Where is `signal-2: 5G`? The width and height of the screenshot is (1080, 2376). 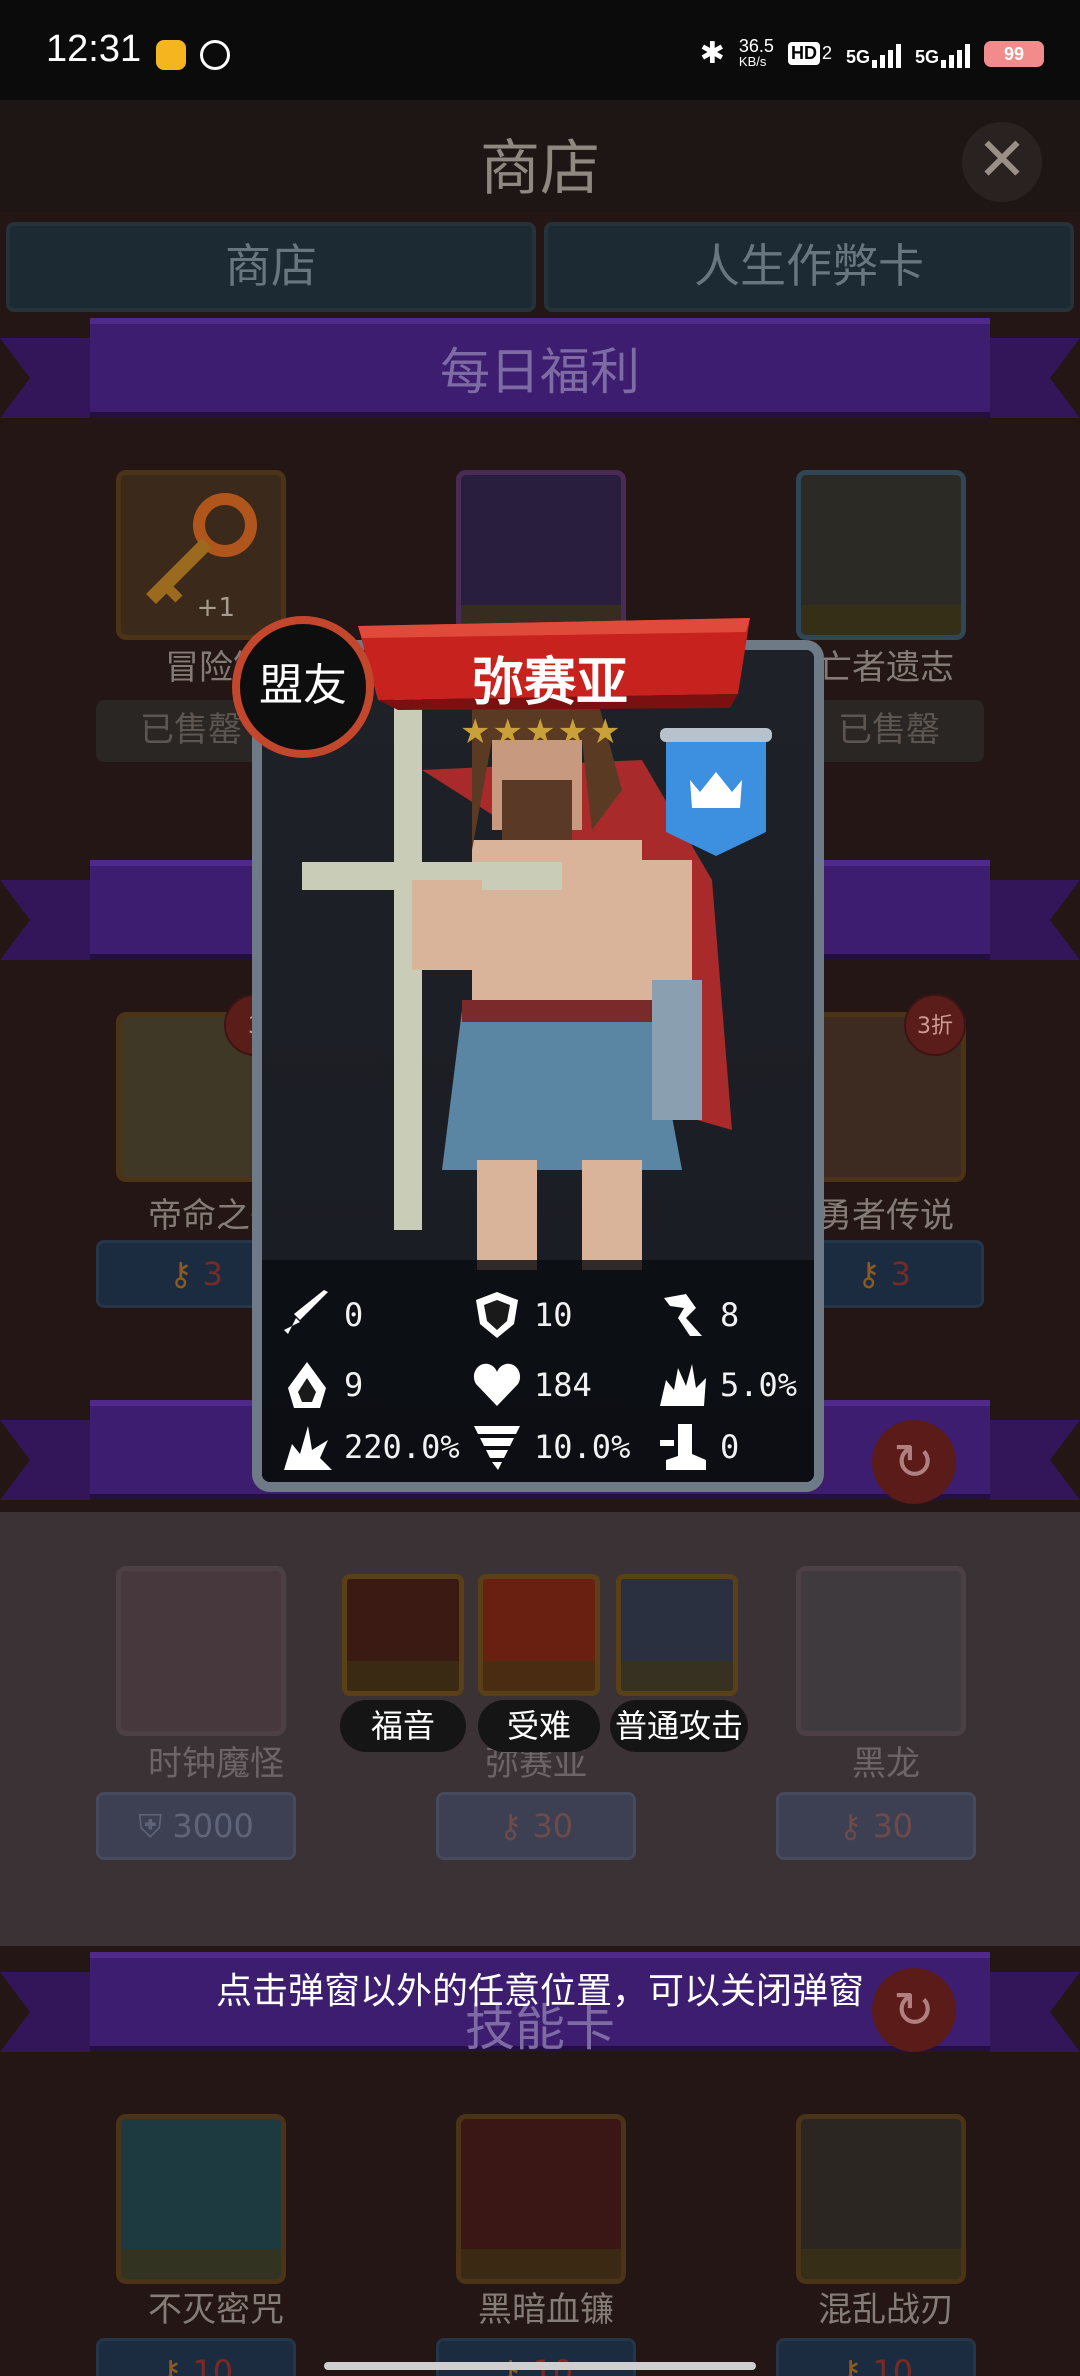
signal-2: 5G is located at coordinates (942, 54).